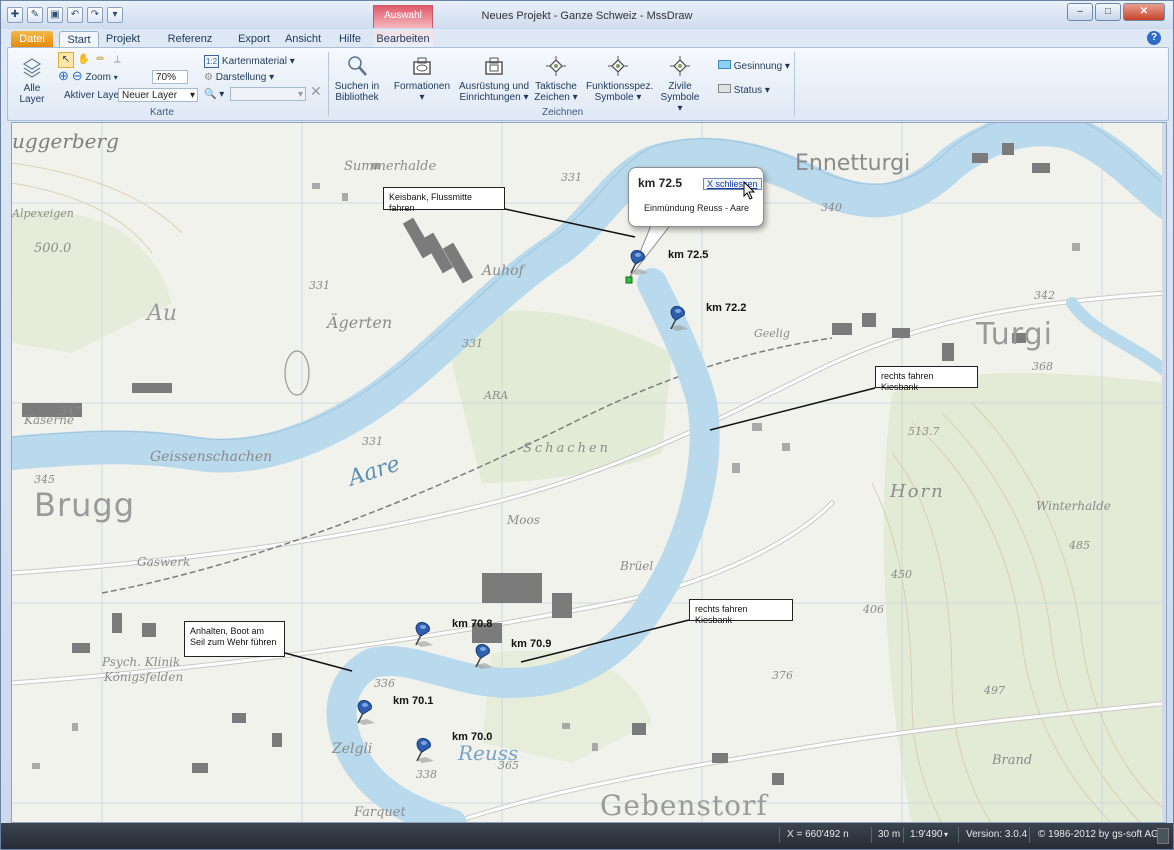 The height and width of the screenshot is (850, 1174). What do you see at coordinates (660, 183) in the screenshot?
I see `popup-title: km 72.5` at bounding box center [660, 183].